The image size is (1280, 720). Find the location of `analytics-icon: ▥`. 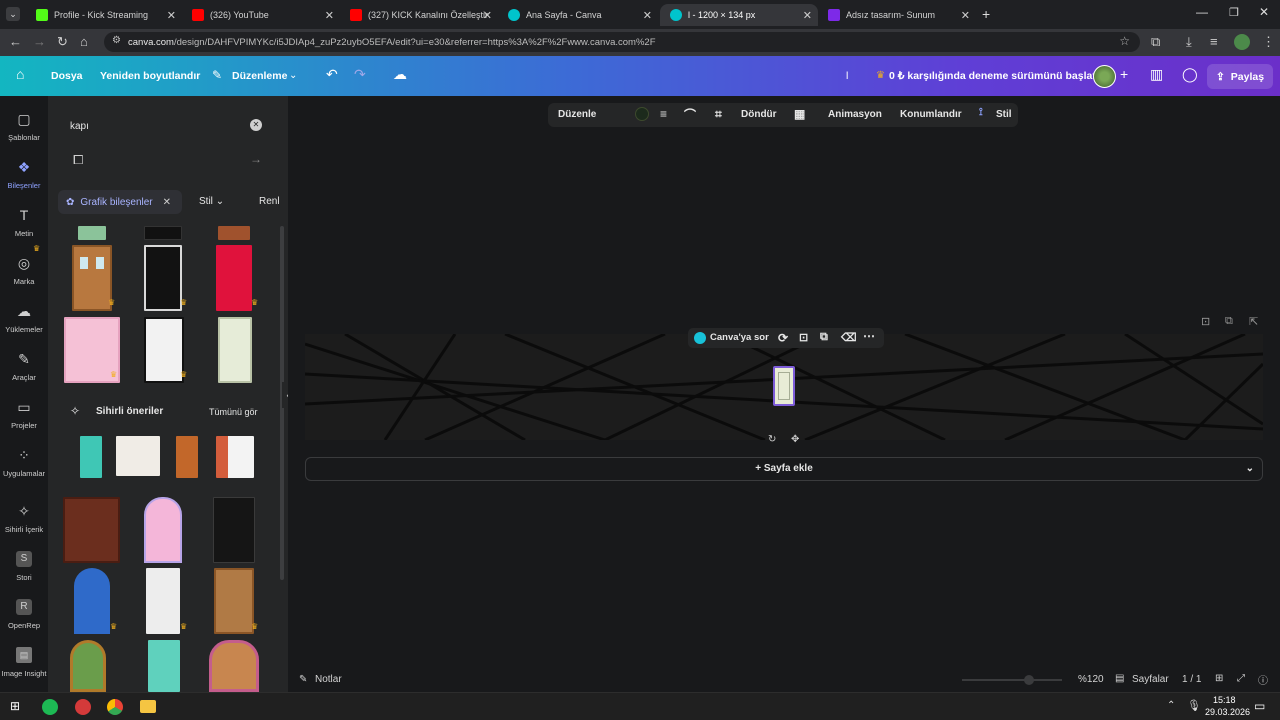

analytics-icon: ▥ is located at coordinates (1156, 74).